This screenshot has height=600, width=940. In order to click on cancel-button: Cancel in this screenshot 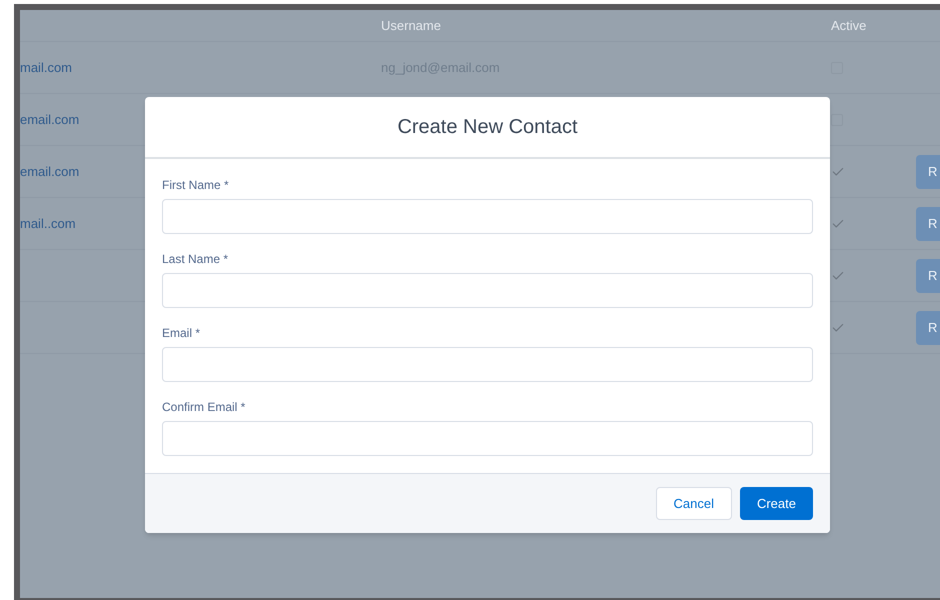, I will do `click(694, 503)`.